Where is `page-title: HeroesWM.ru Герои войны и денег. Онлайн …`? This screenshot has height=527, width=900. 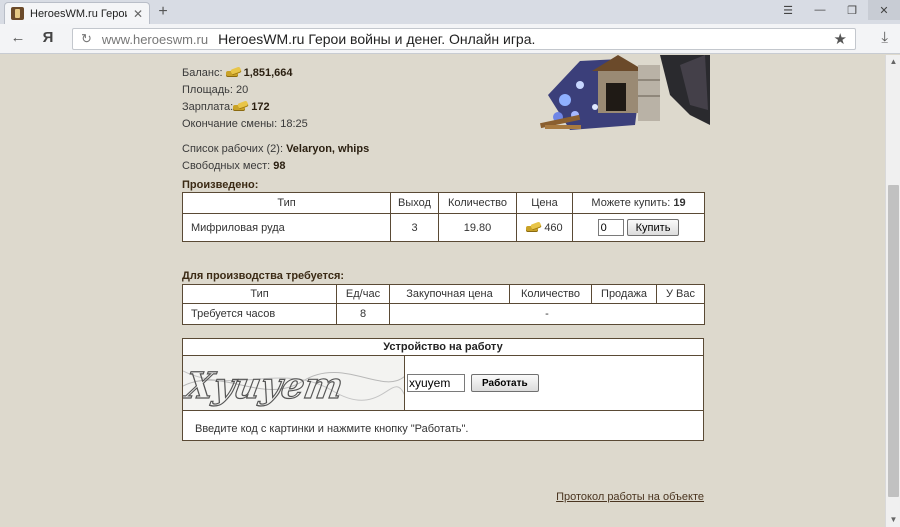
page-title: HeroesWM.ru Герои войны и денег. Онлайн … is located at coordinates (377, 39).